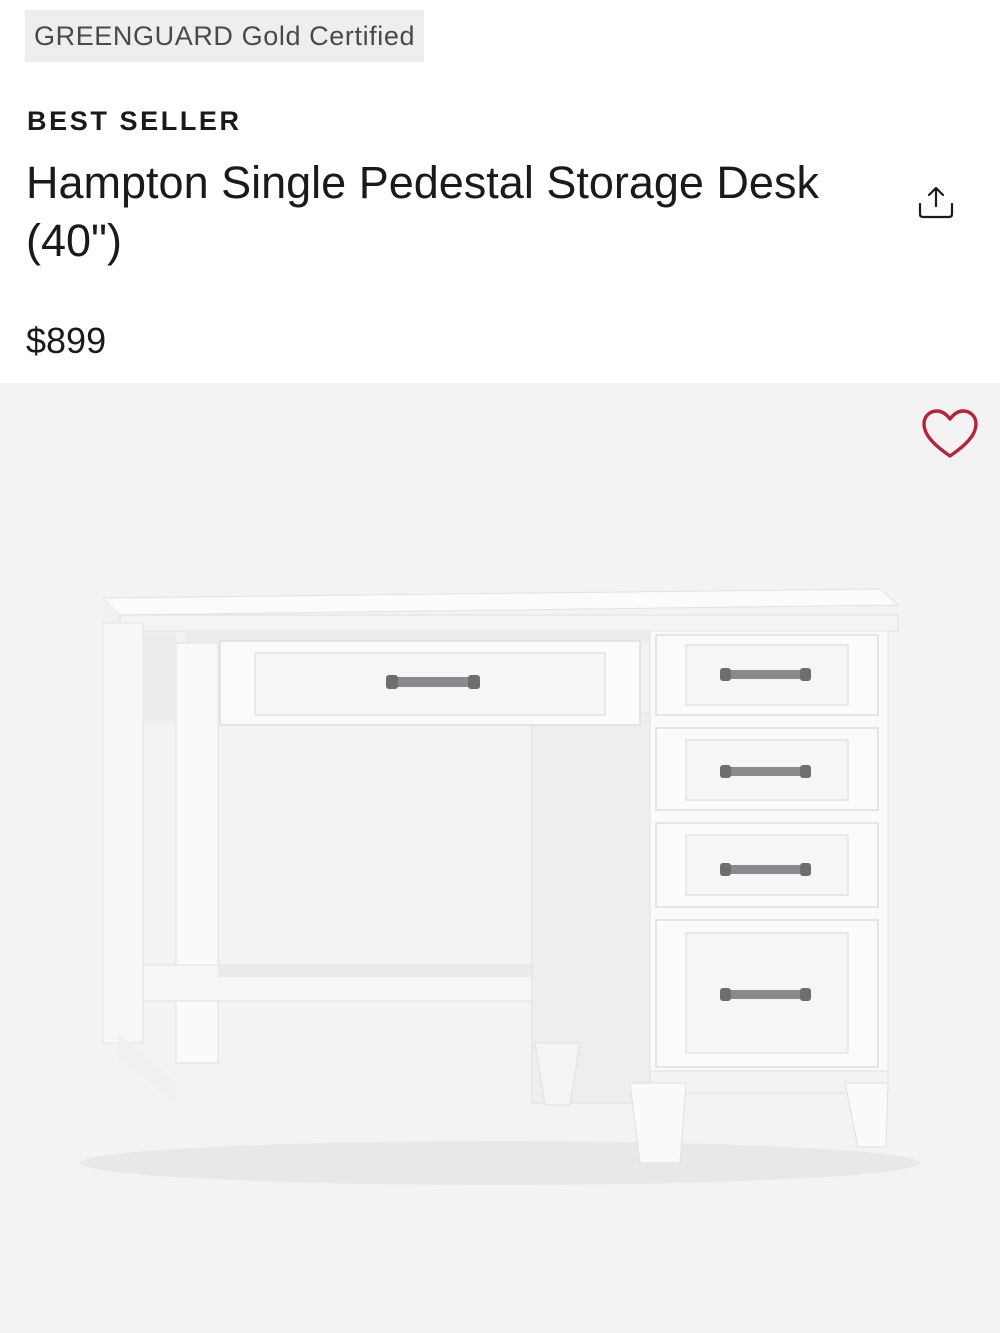 The image size is (1000, 1333). I want to click on wishlist-button, so click(950, 434).